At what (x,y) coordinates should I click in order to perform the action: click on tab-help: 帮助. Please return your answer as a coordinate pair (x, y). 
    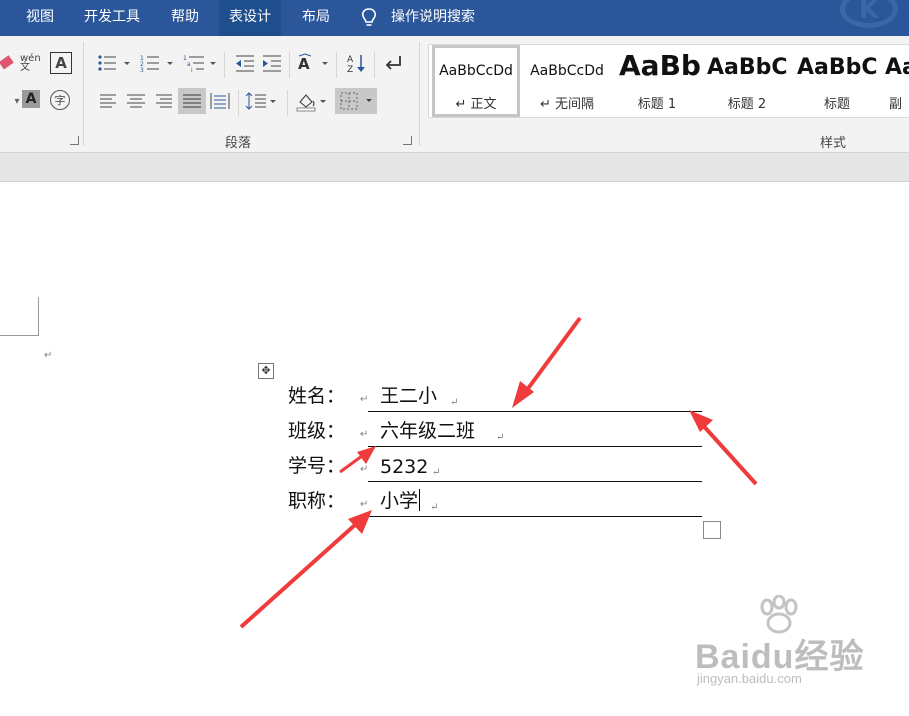
    Looking at the image, I should click on (185, 18).